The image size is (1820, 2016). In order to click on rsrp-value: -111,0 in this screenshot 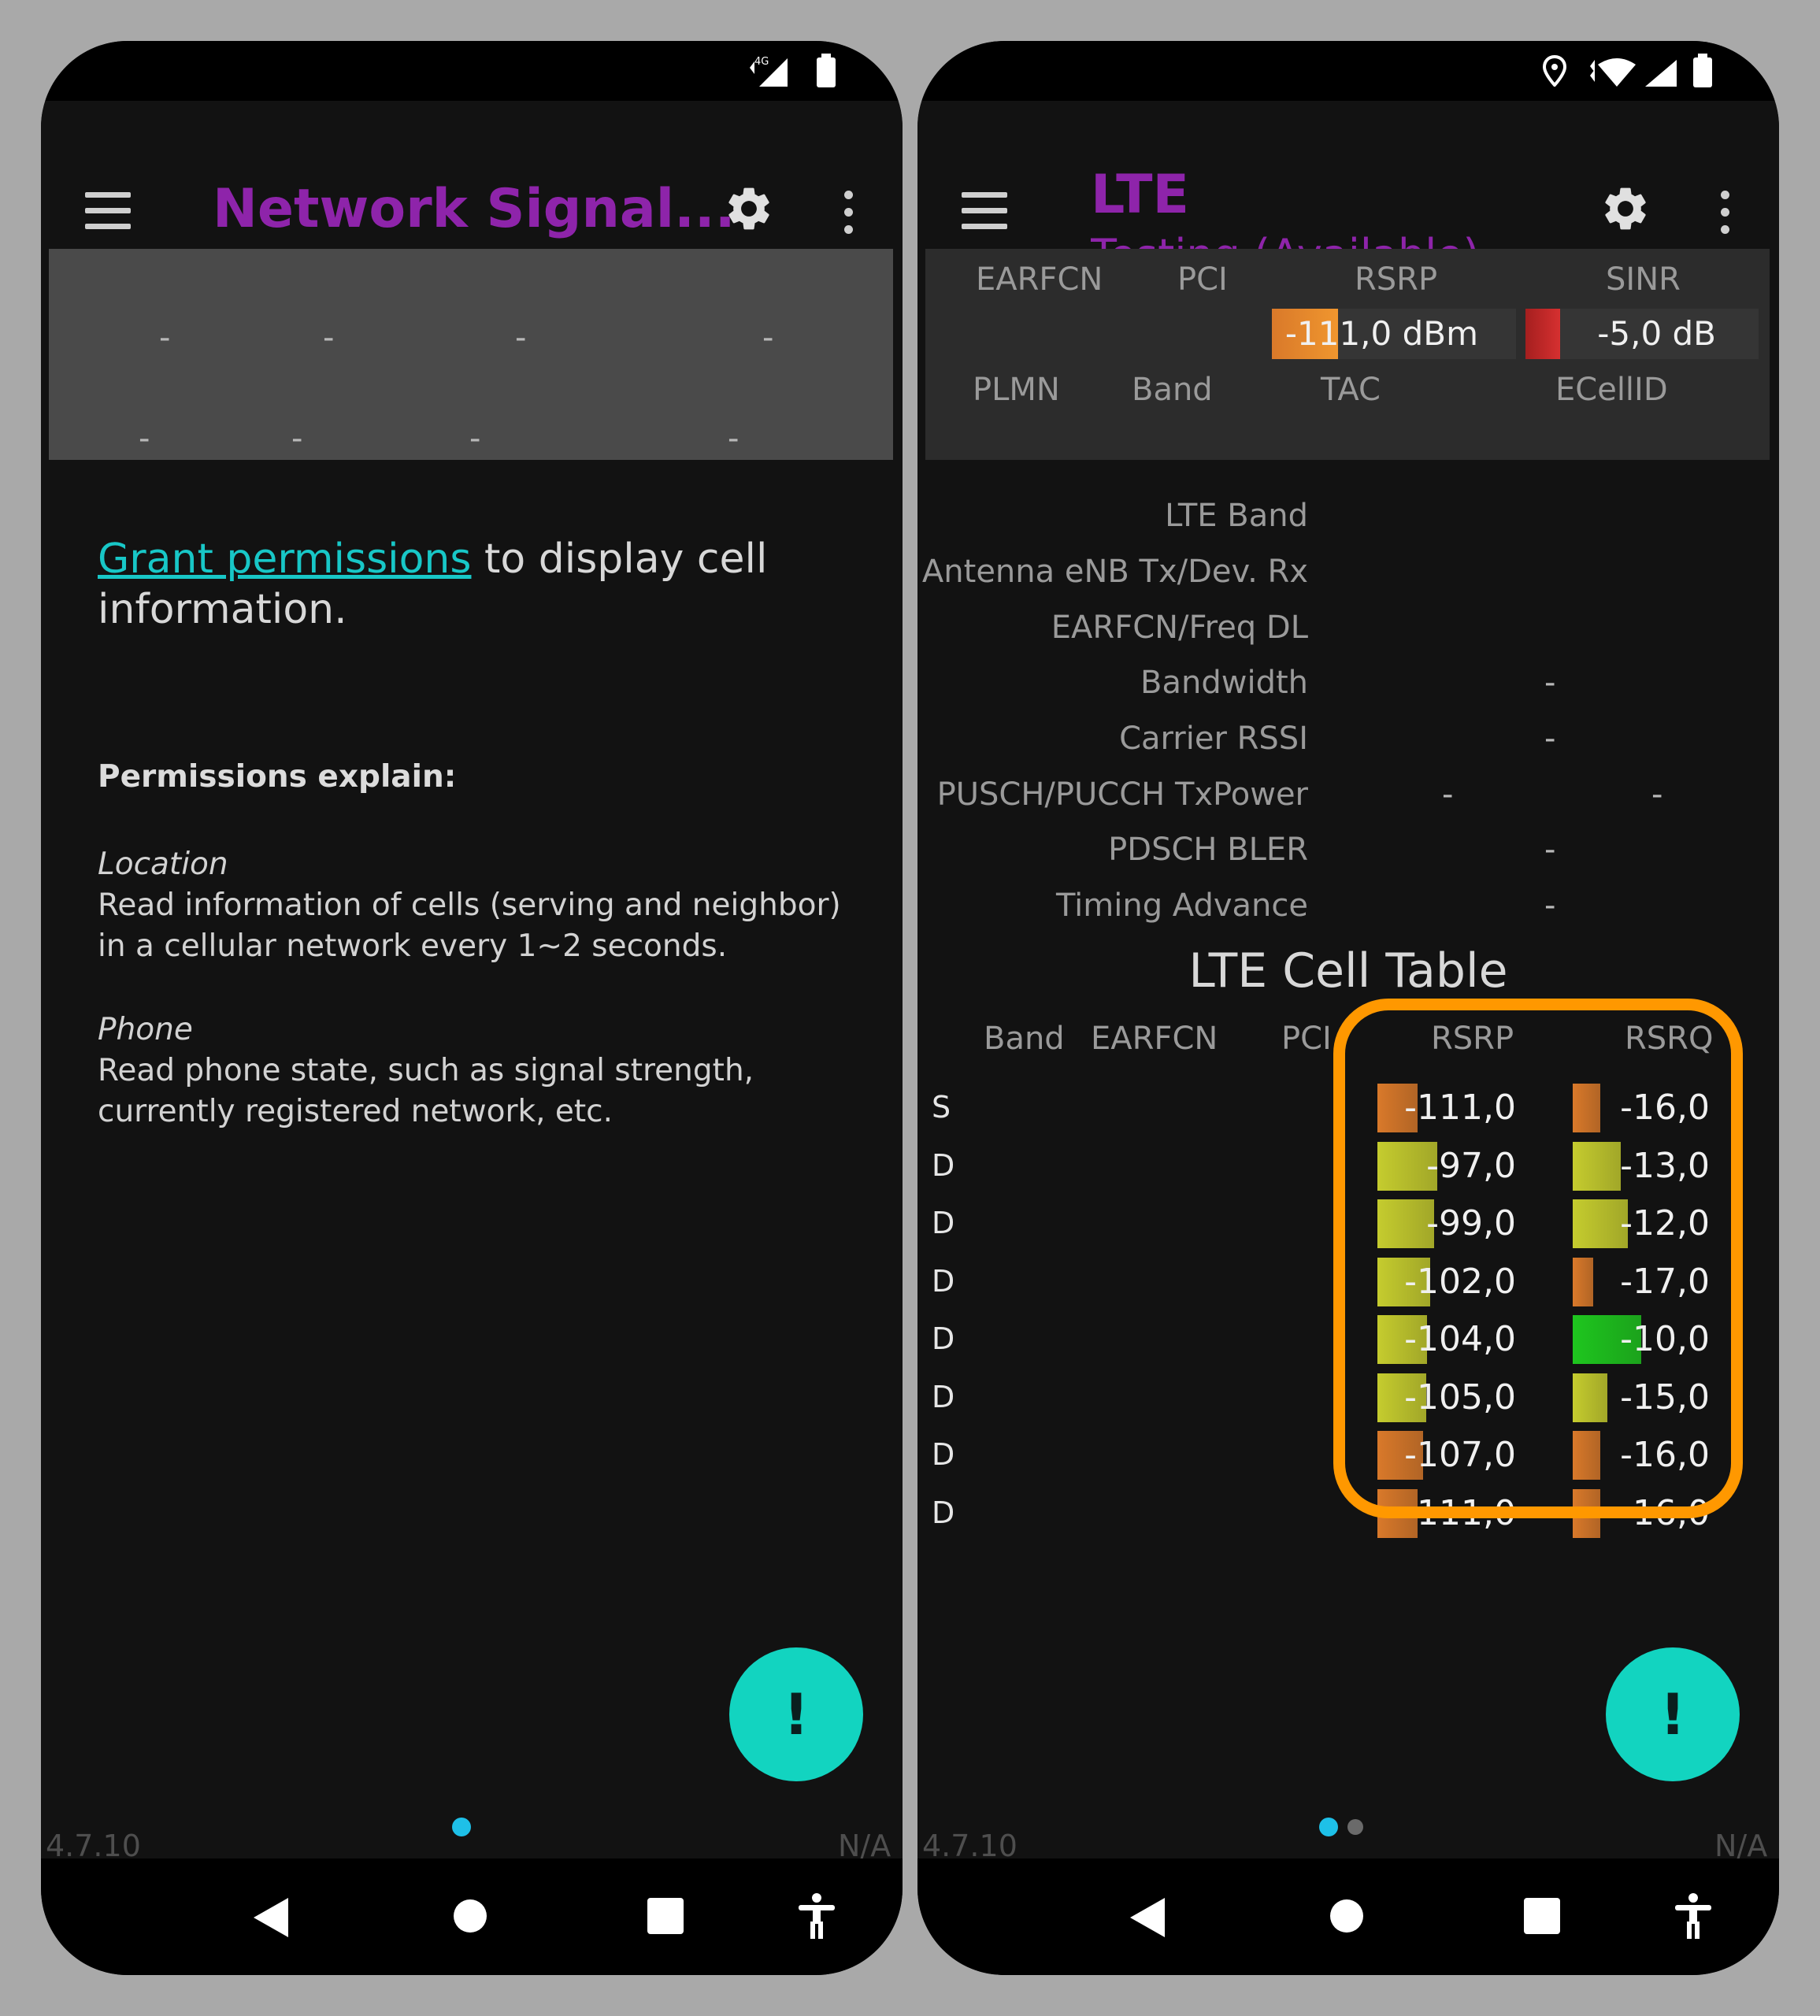, I will do `click(1460, 1512)`.